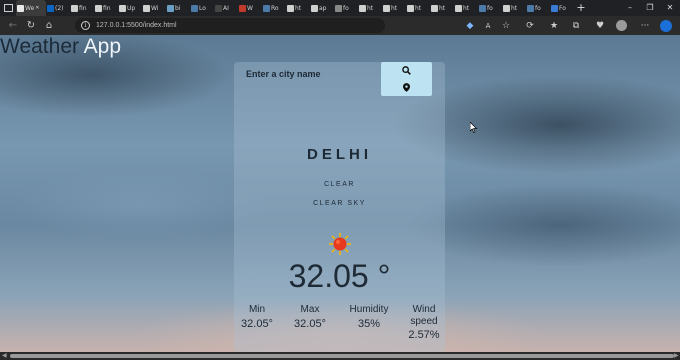 This screenshot has height=360, width=680. Describe the element at coordinates (257, 317) in the screenshot. I see `min-temp-stat: Min 32.05°` at that location.